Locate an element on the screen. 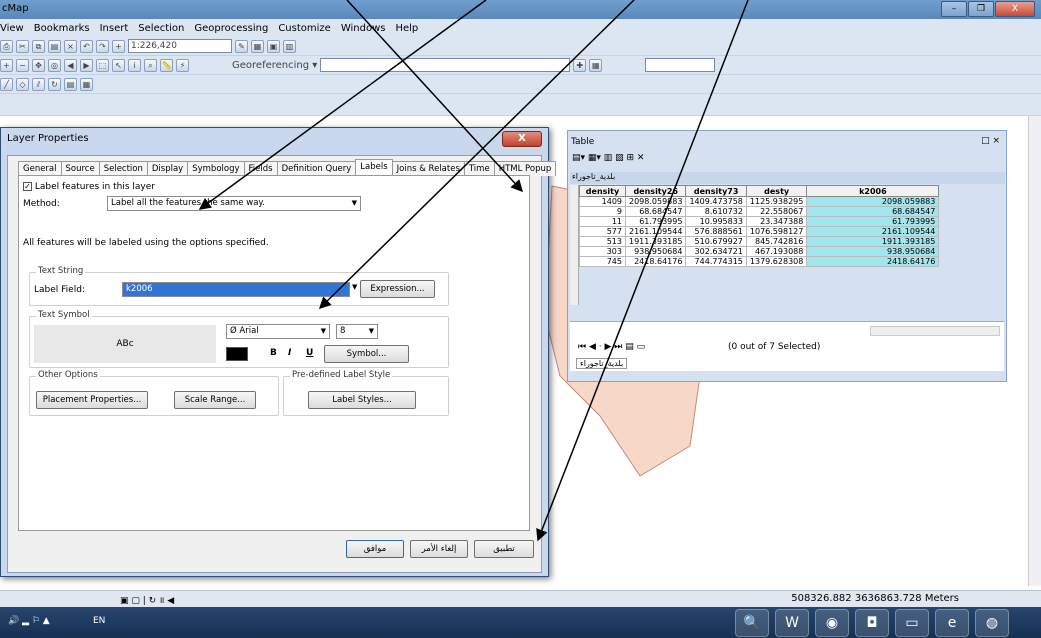  windows-taskbar: 🔊 ▂ ⚐ ▲ EN 🔍 W ◉ ◘ ▭ e ◍ is located at coordinates (520, 622).